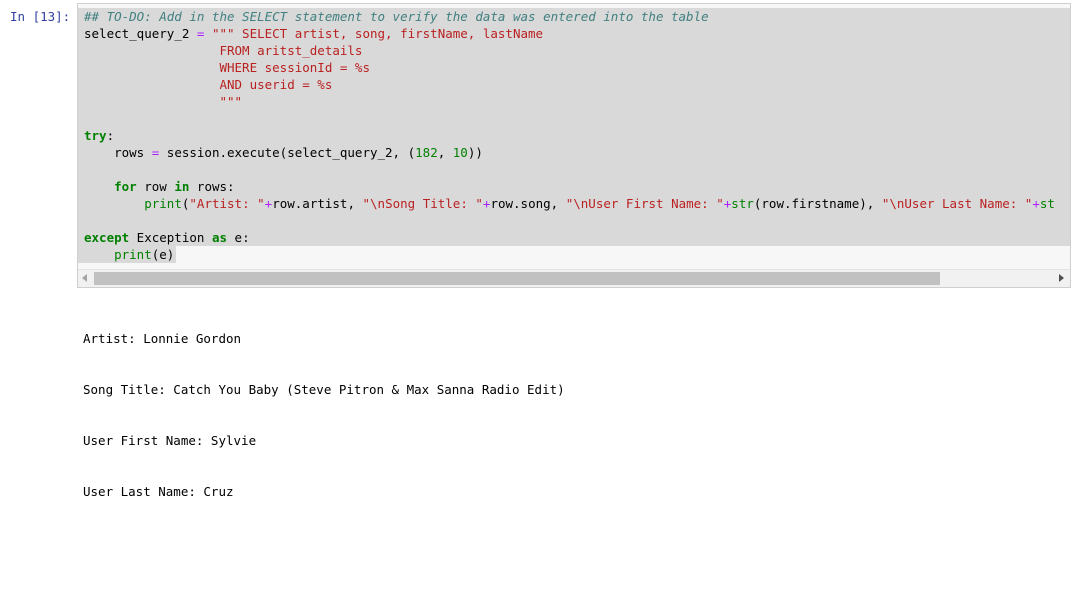 This screenshot has width=1082, height=589. What do you see at coordinates (644, 203) in the screenshot?
I see `code-string: "\nUser First Name: "` at bounding box center [644, 203].